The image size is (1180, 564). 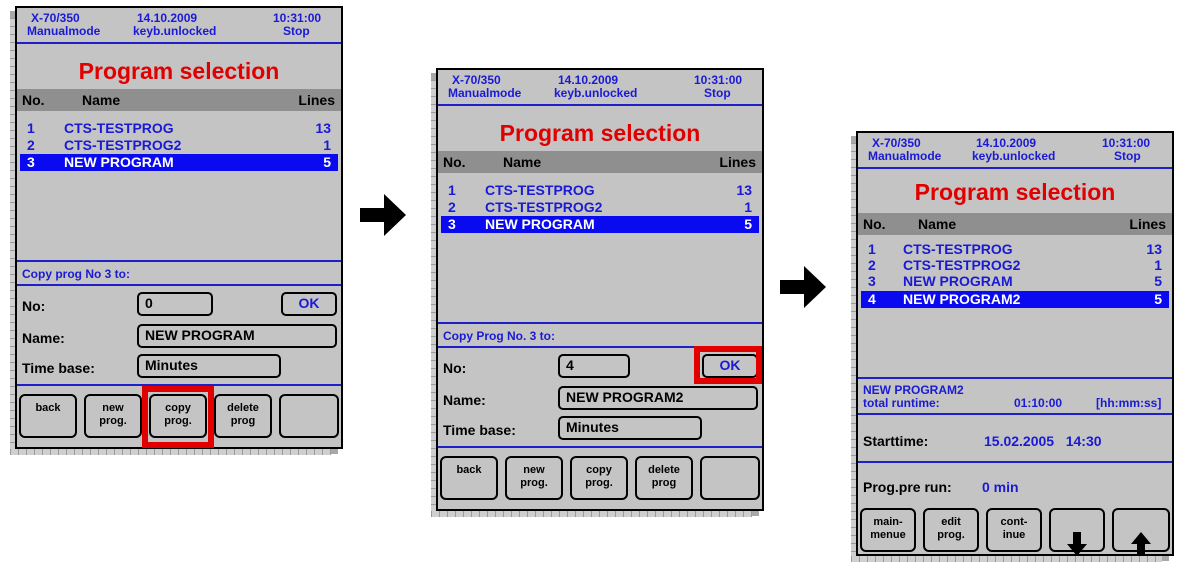 I want to click on prerun-label: Prog.pre run:, so click(x=907, y=487).